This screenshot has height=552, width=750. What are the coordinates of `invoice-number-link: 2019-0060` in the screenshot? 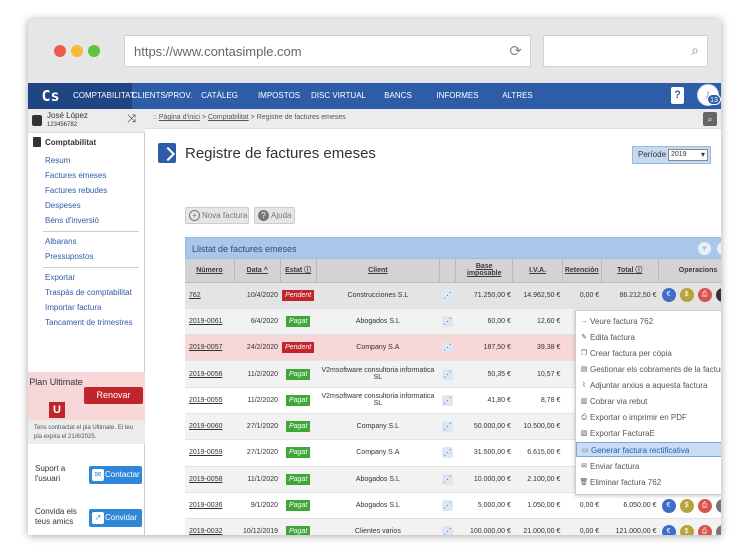 It's located at (210, 427).